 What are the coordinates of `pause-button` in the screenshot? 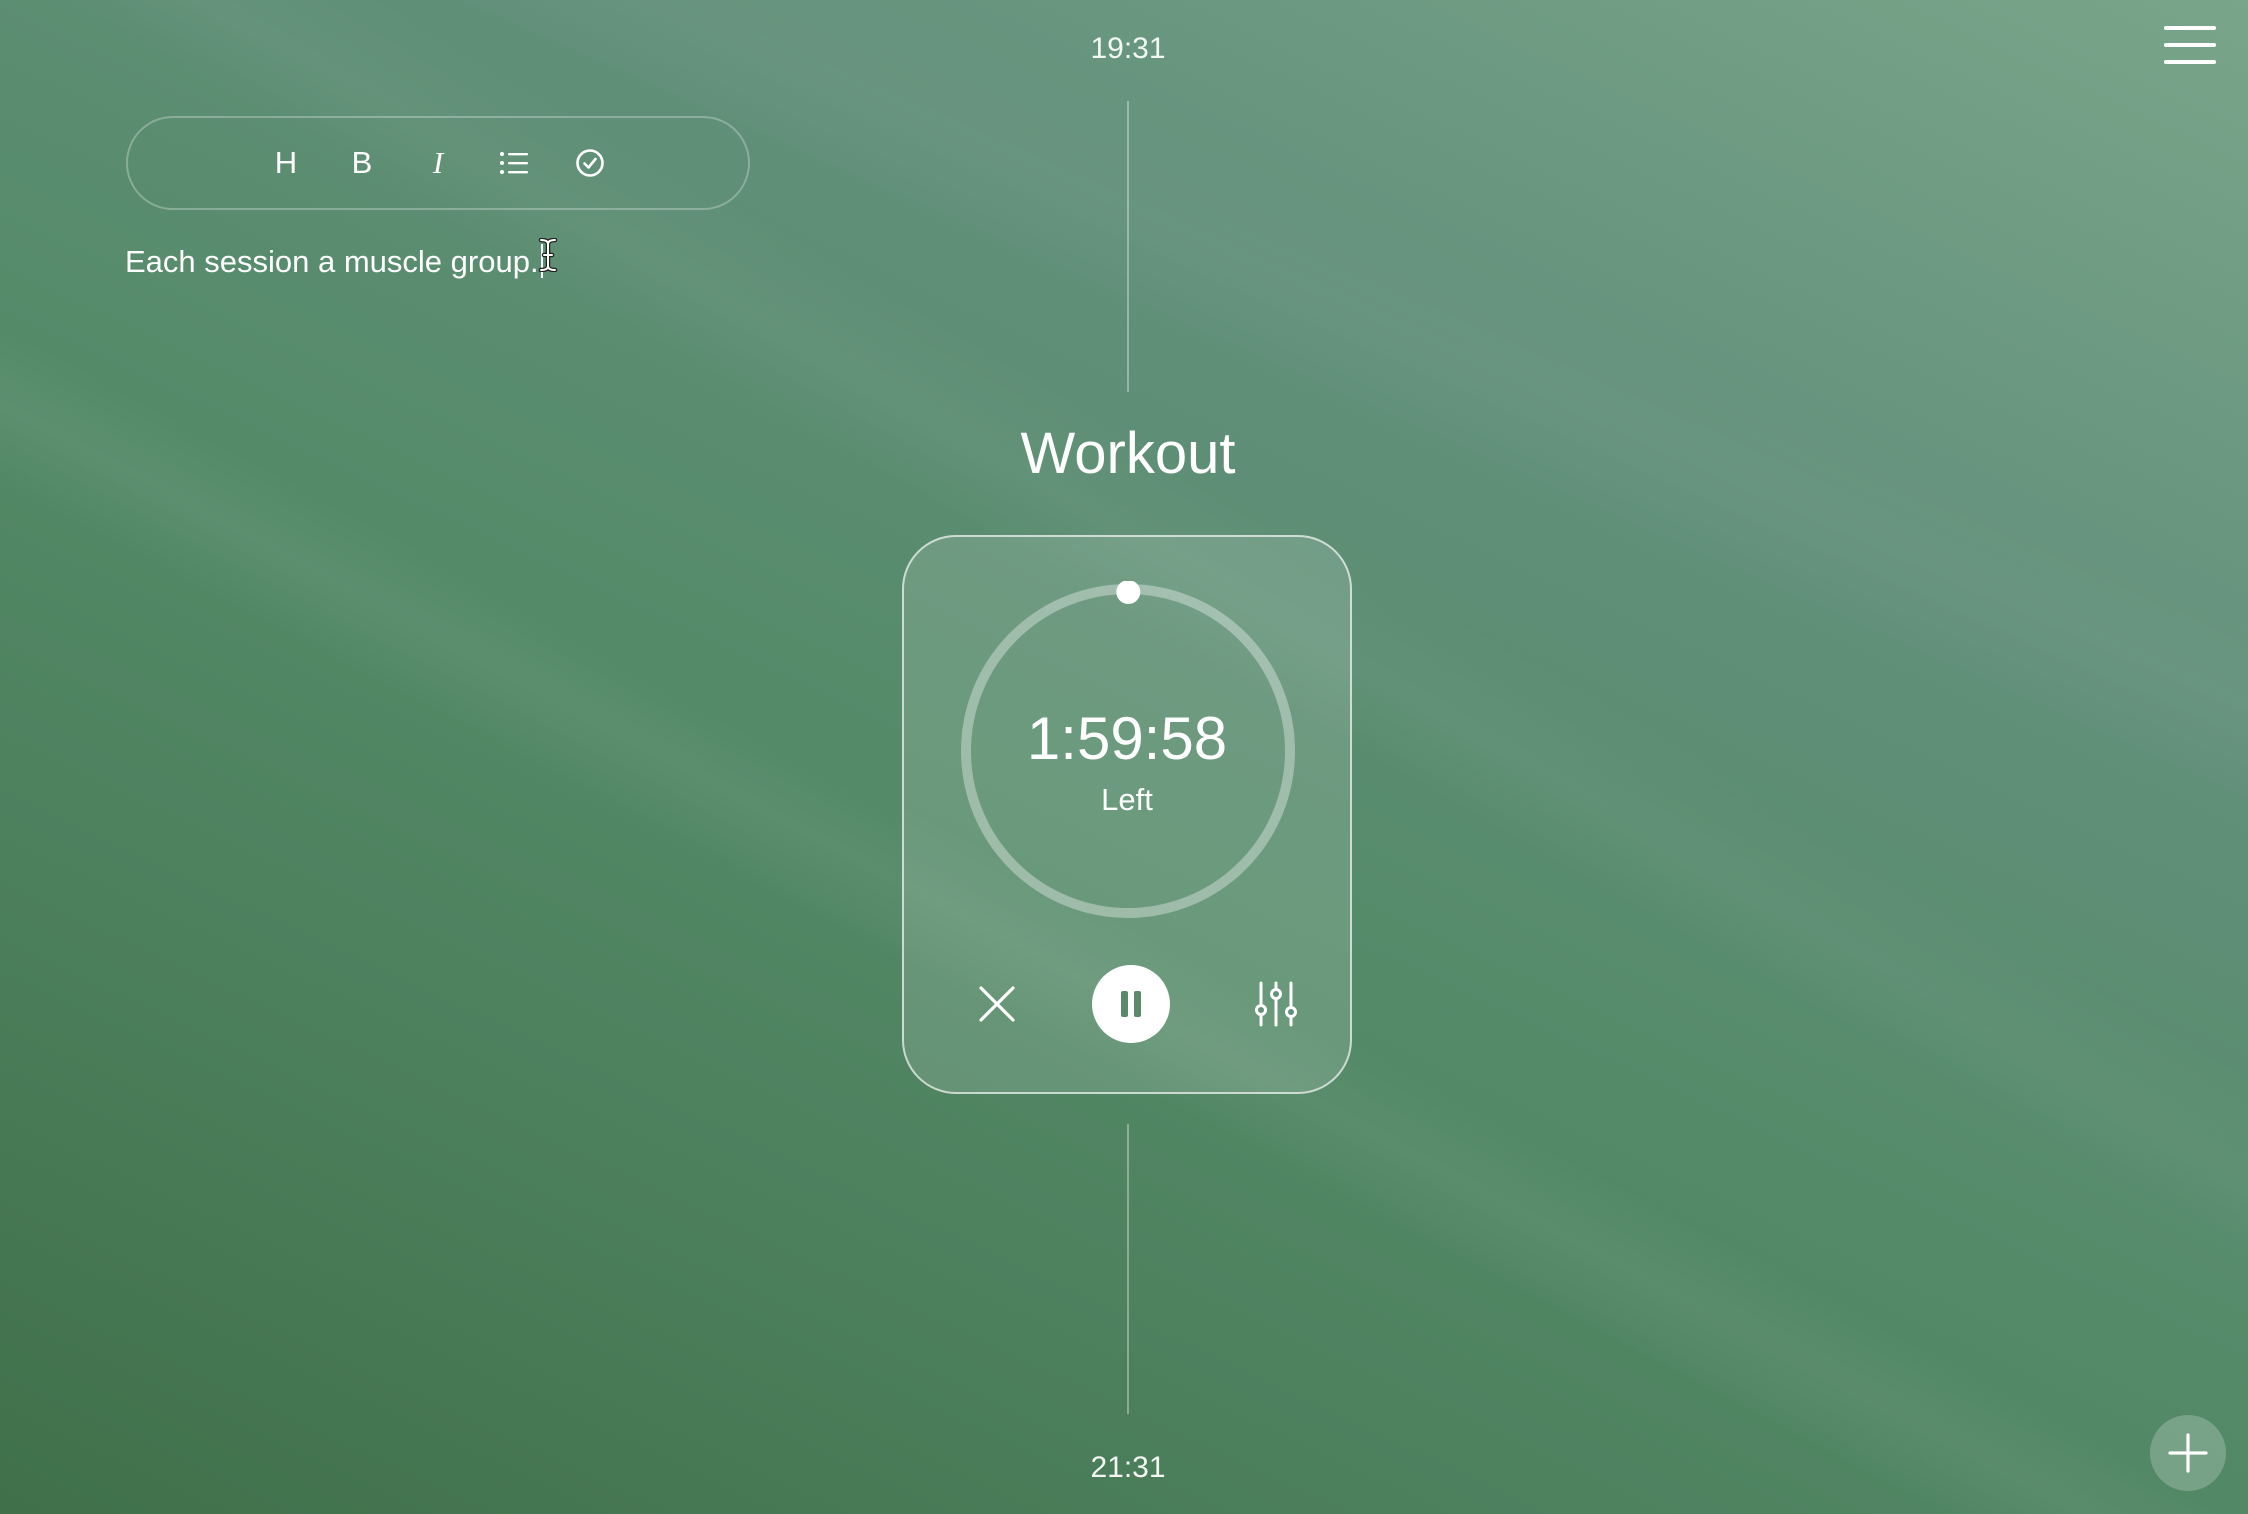 It's located at (1131, 1004).